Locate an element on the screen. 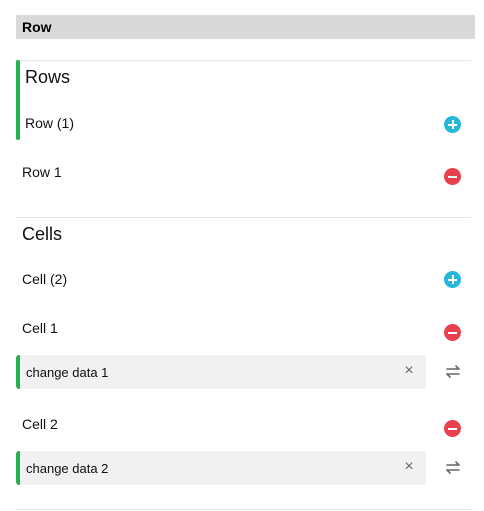 This screenshot has height=511, width=484. panel-header: Row is located at coordinates (245, 27).